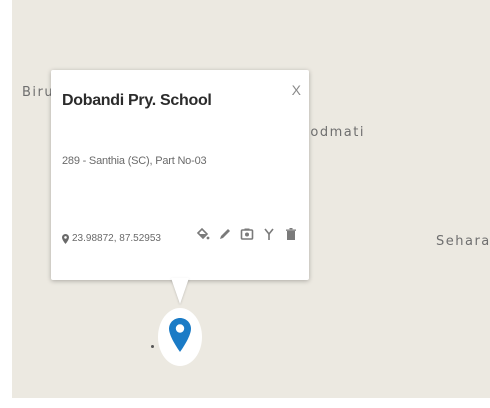 Image resolution: width=490 pixels, height=408 pixels. Describe the element at coordinates (137, 100) in the screenshot. I see `popup-title: Dobandi Pry. School` at that location.